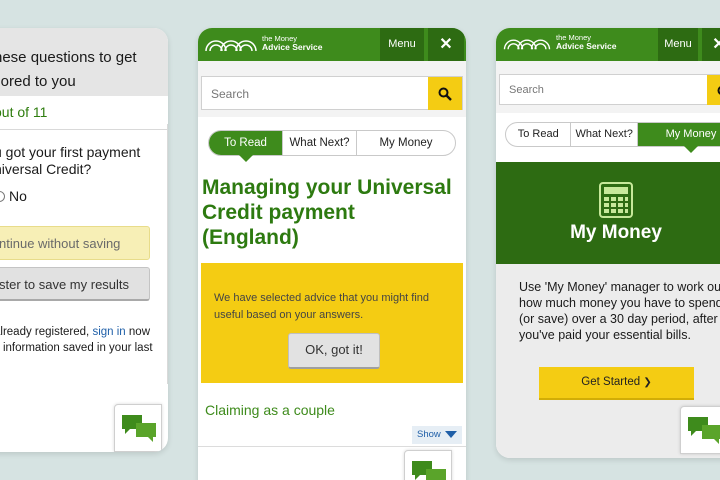  I want to click on my-money-panel: My Money, so click(608, 213).